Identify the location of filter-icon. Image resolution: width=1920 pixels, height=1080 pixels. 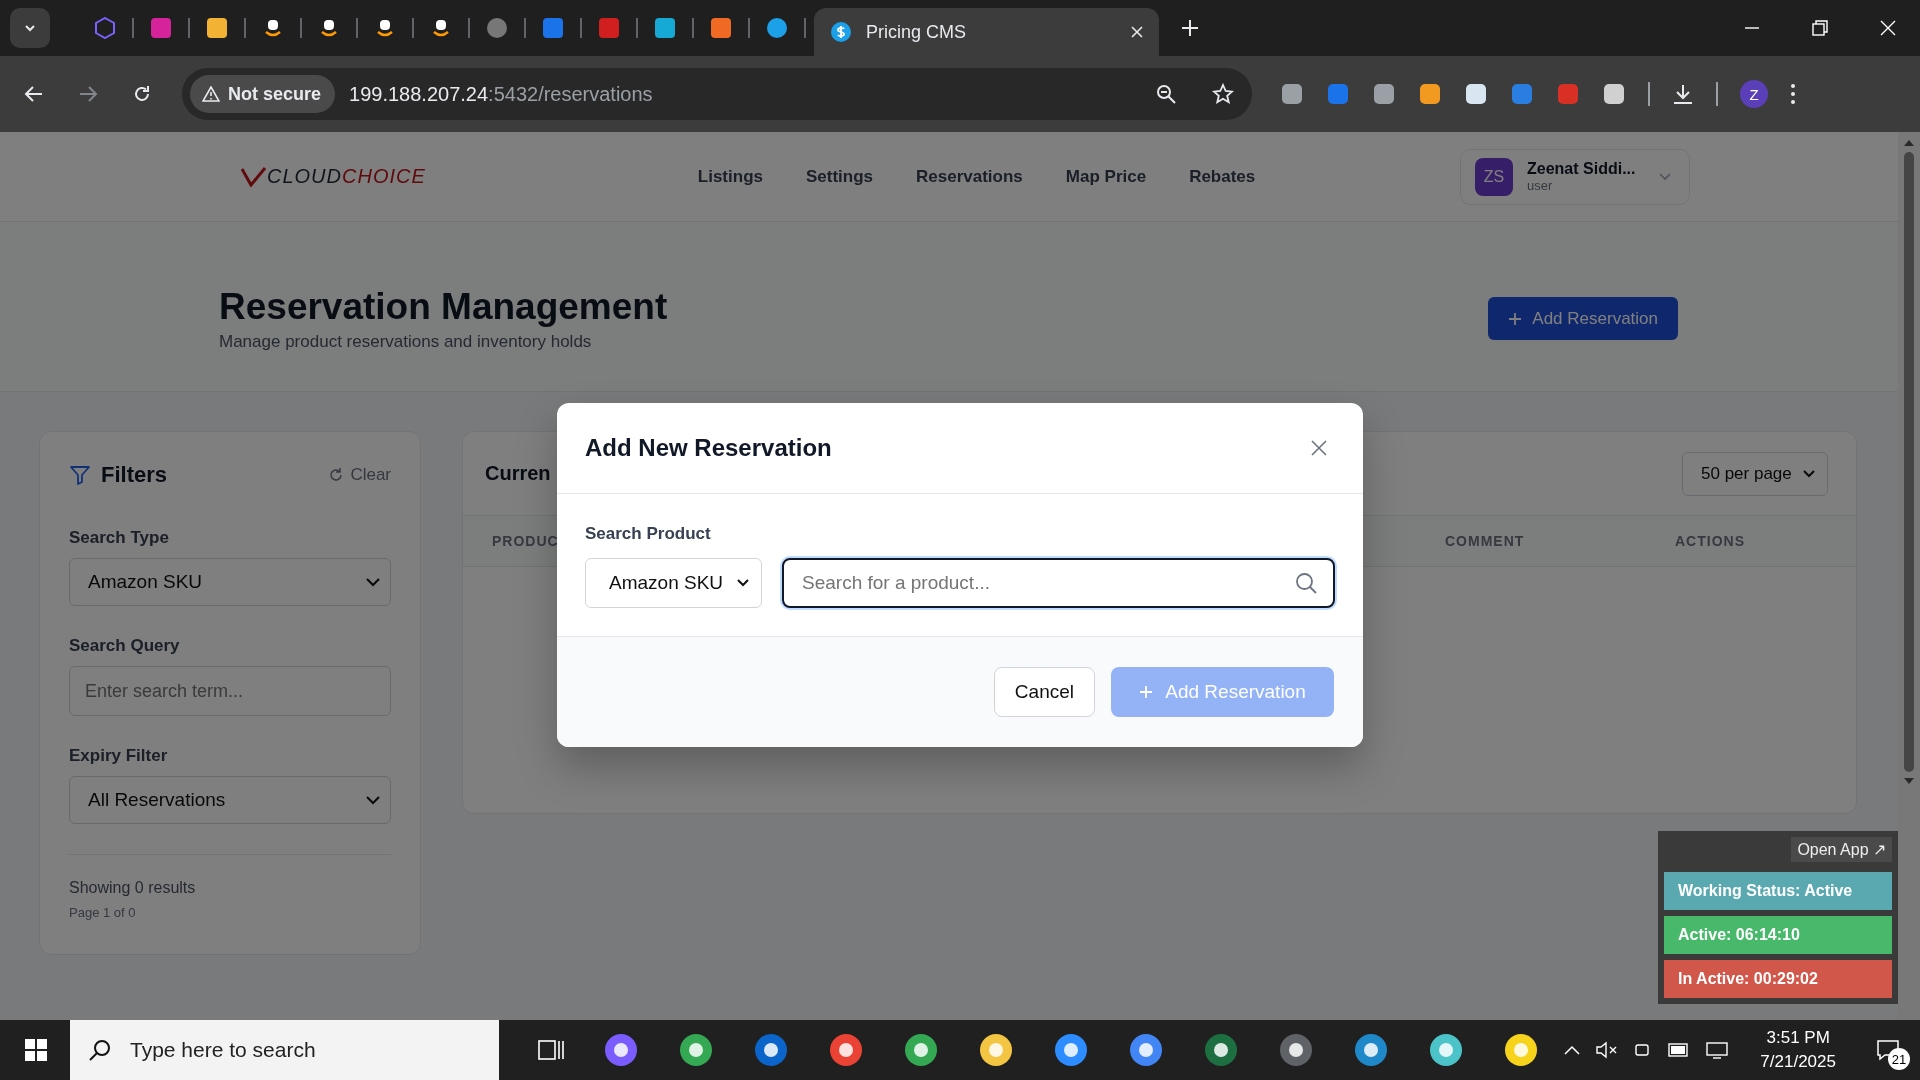
(80, 475).